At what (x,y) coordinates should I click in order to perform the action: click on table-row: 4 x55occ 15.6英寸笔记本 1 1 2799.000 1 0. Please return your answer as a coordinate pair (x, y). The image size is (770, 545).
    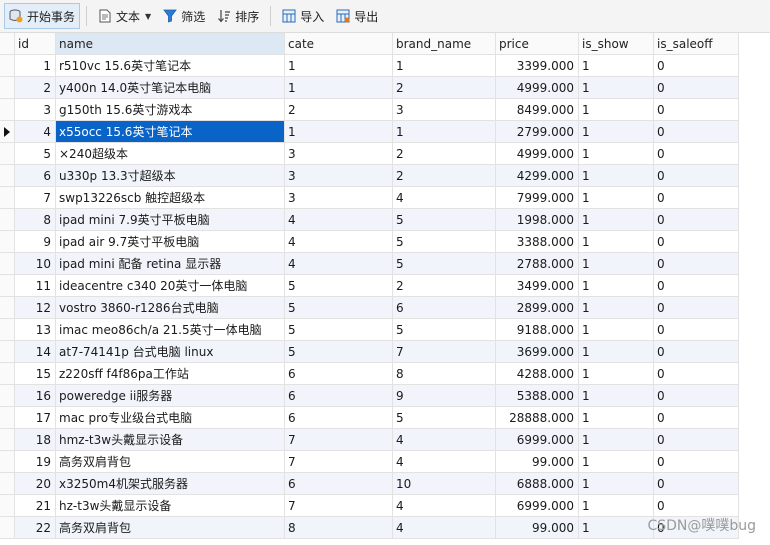
    Looking at the image, I should click on (370, 132).